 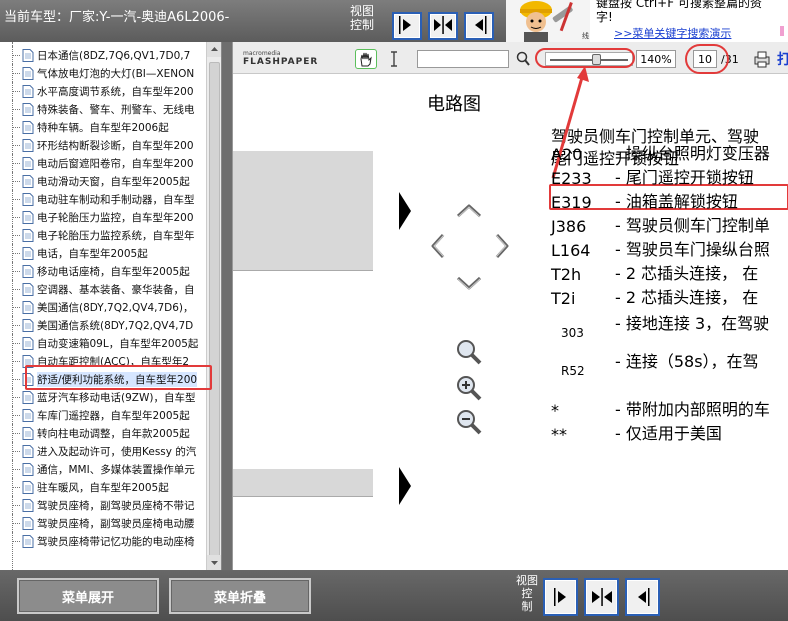 What do you see at coordinates (707, 59) in the screenshot?
I see `highlight-page-number` at bounding box center [707, 59].